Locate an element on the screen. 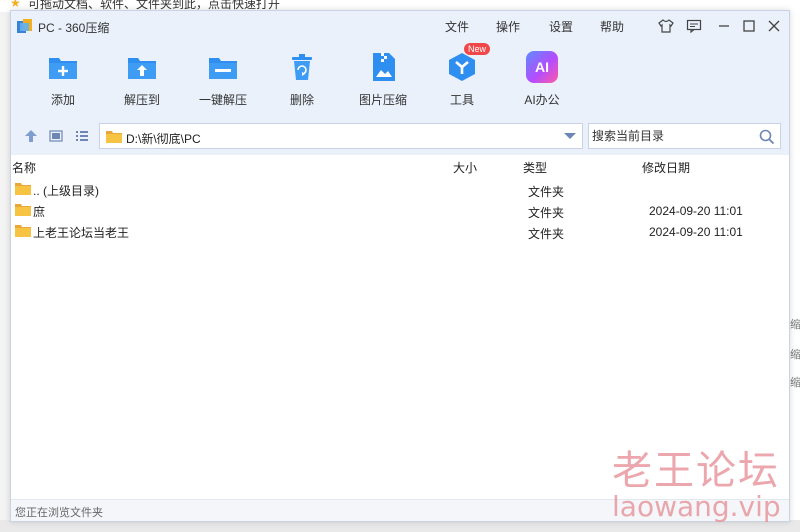 Image resolution: width=800 pixels, height=532 pixels. status-text: 您正在浏览文件夹 is located at coordinates (59, 513).